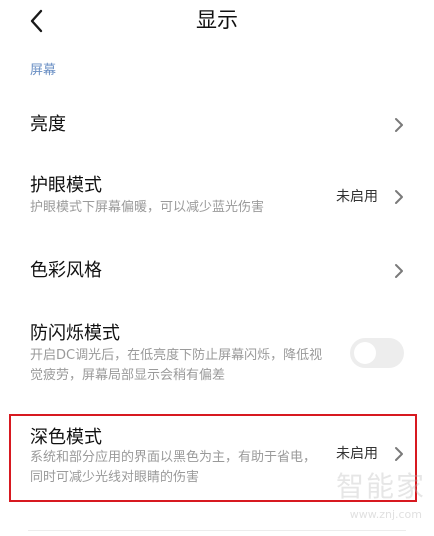 This screenshot has height=536, width=434. What do you see at coordinates (176, 365) in the screenshot?
I see `anti-flicker-description: 开启DC调光后，在低亮度下防止屏幕闪烁，降低视觉疲劳，屏幕局部显示会稍有偏差` at bounding box center [176, 365].